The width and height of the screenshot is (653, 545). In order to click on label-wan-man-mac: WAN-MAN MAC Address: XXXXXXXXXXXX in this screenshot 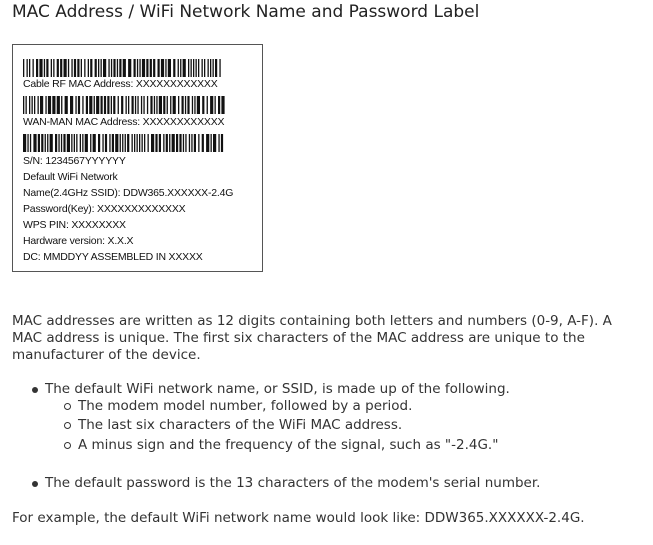, I will do `click(124, 122)`.